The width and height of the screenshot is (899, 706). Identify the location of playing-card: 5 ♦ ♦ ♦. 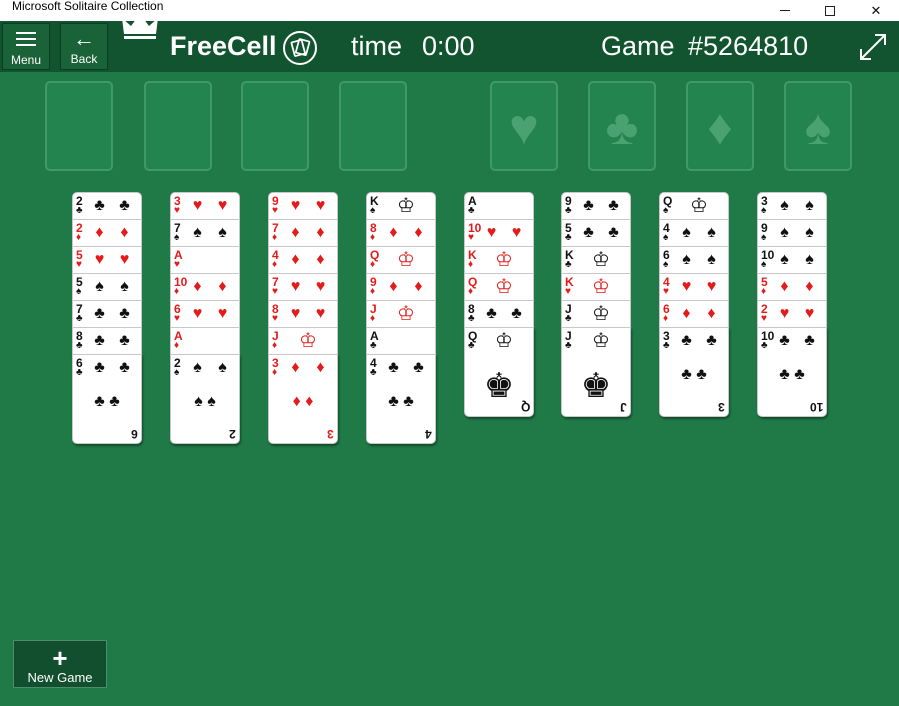
(792, 287).